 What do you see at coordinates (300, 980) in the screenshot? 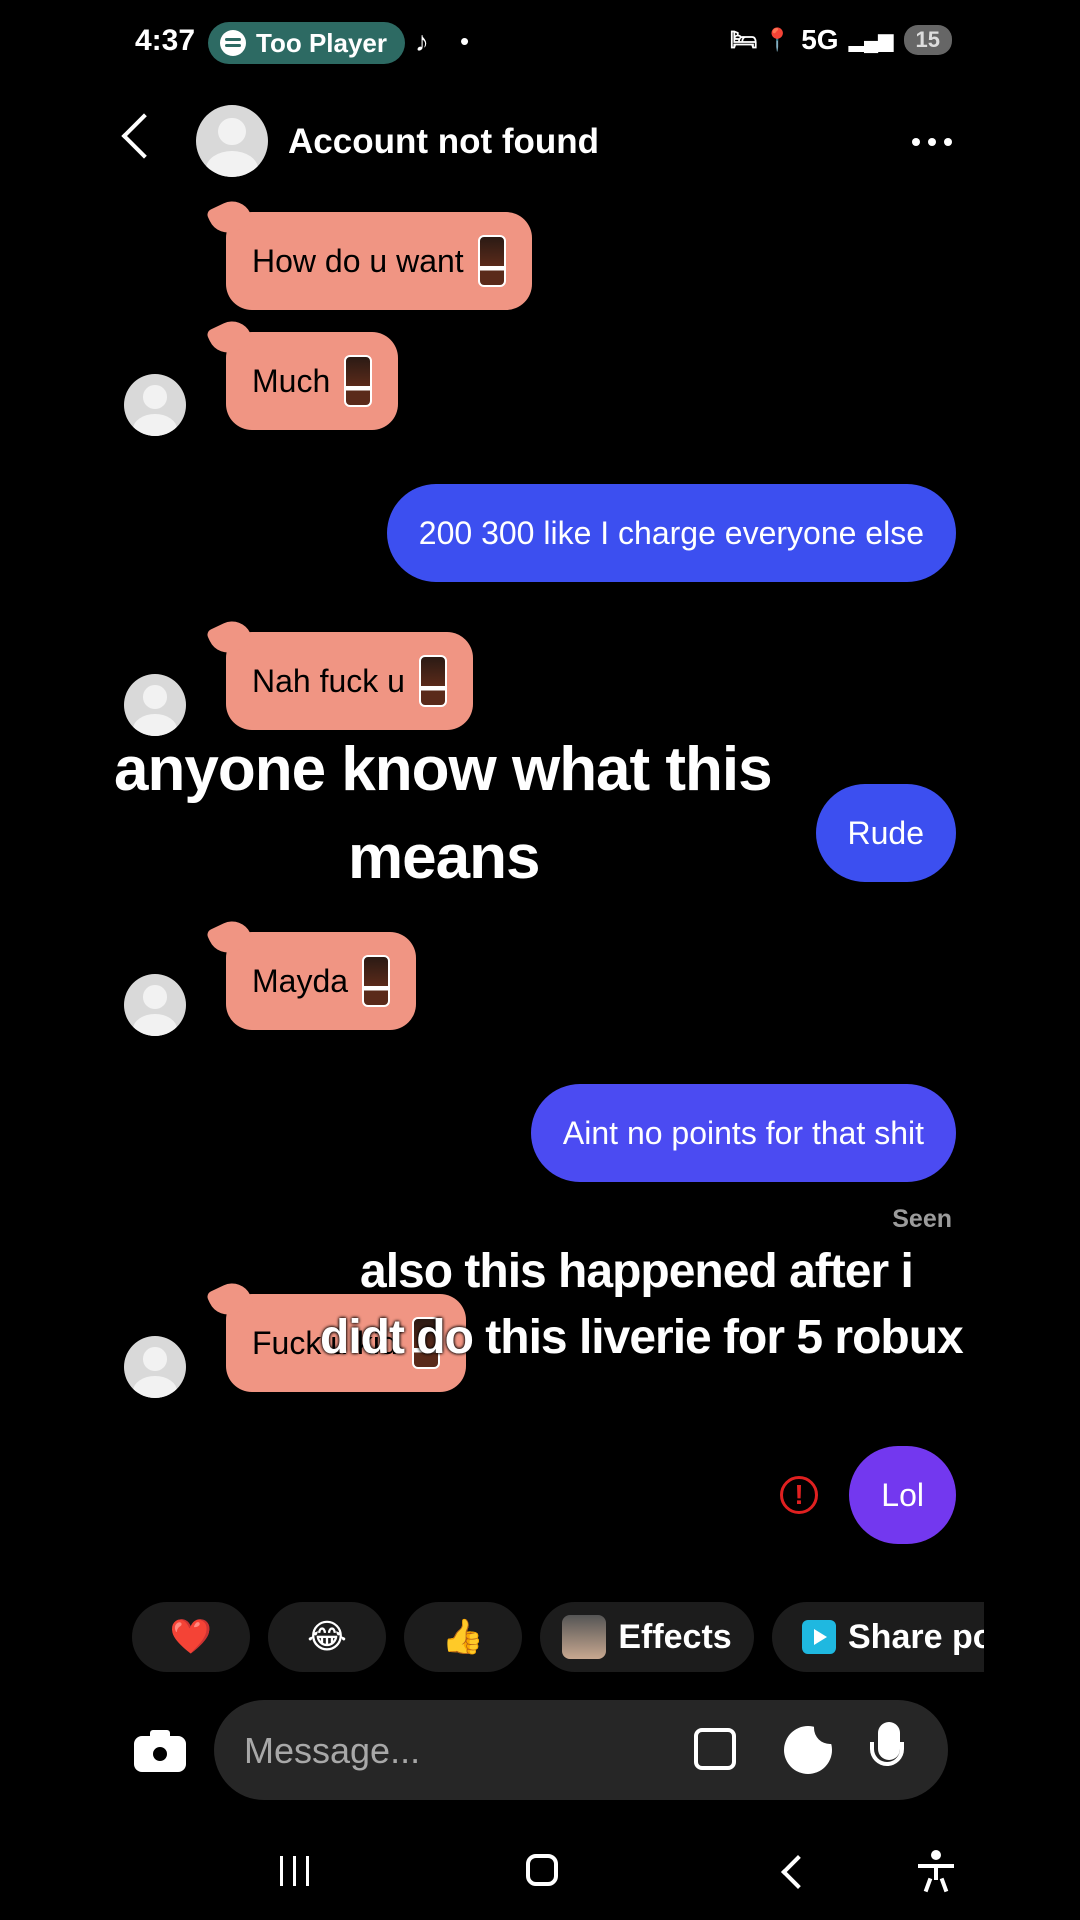
I see `message-text: Mayda` at bounding box center [300, 980].